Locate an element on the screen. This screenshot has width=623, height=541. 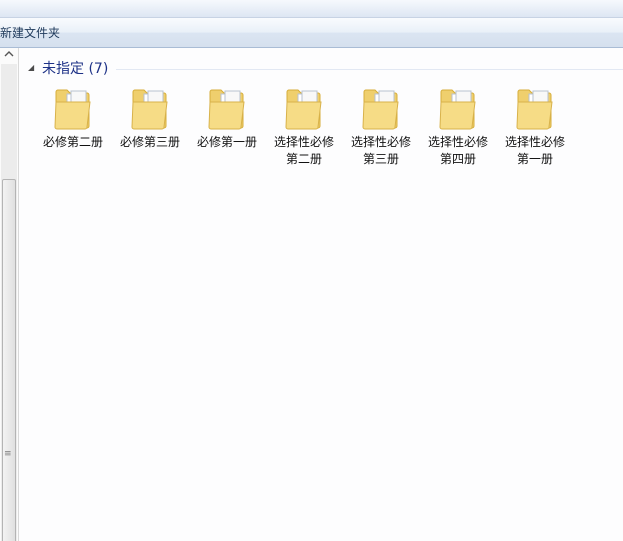
folder-label: 选择性必修 第一册 is located at coordinates (534, 150).